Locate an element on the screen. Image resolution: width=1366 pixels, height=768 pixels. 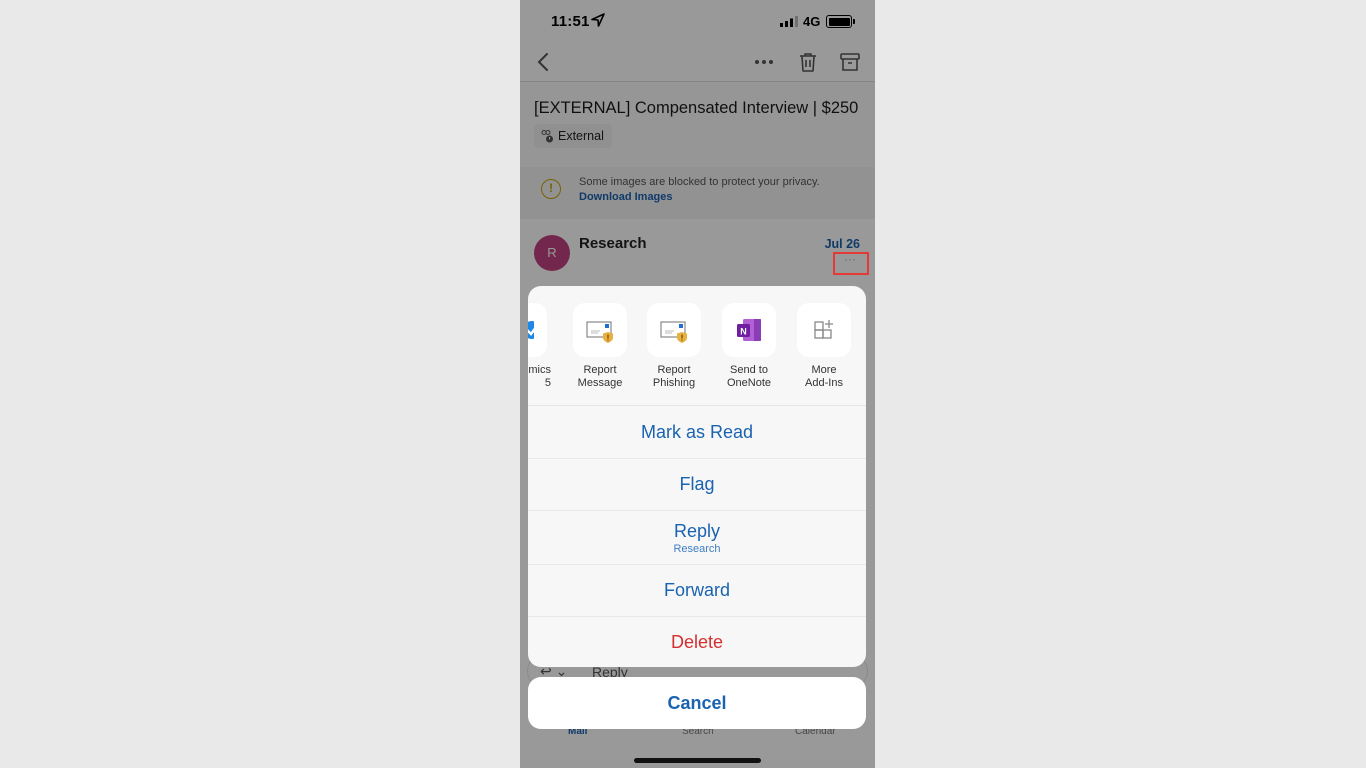
action-forward: Forward is located at coordinates (697, 591).